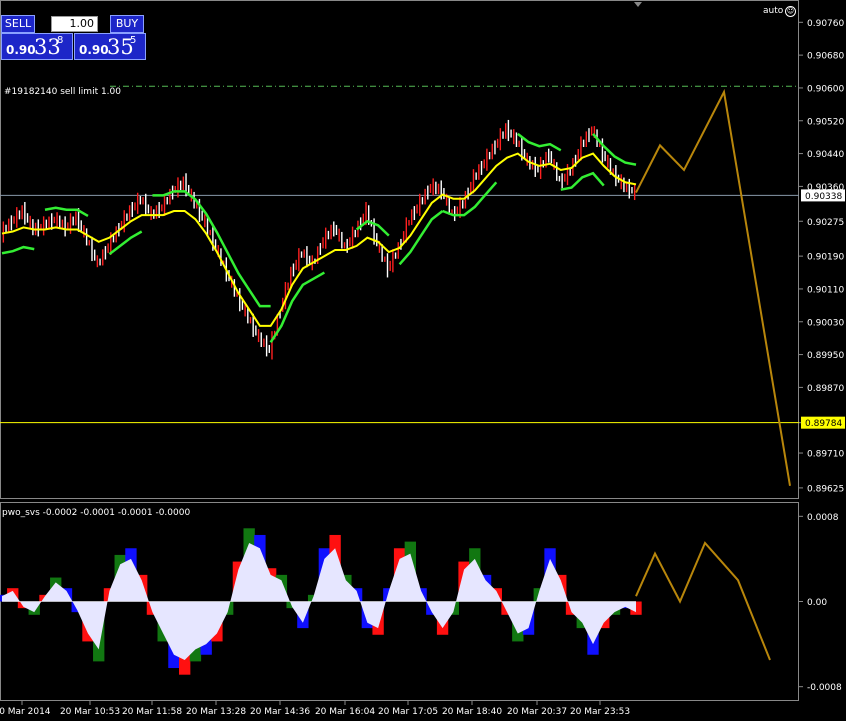 This screenshot has height=721, width=846. Describe the element at coordinates (825, 323) in the screenshot. I see `y-tick-label: 0.90030` at that location.